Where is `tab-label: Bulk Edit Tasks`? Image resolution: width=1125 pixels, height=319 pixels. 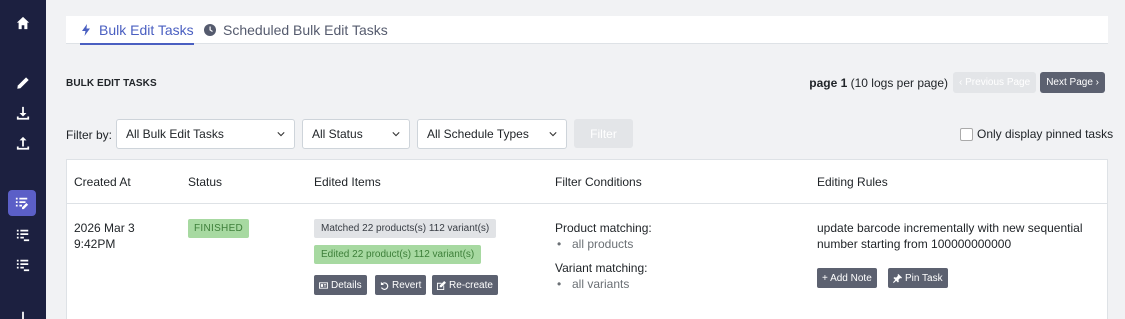 tab-label: Bulk Edit Tasks is located at coordinates (146, 30).